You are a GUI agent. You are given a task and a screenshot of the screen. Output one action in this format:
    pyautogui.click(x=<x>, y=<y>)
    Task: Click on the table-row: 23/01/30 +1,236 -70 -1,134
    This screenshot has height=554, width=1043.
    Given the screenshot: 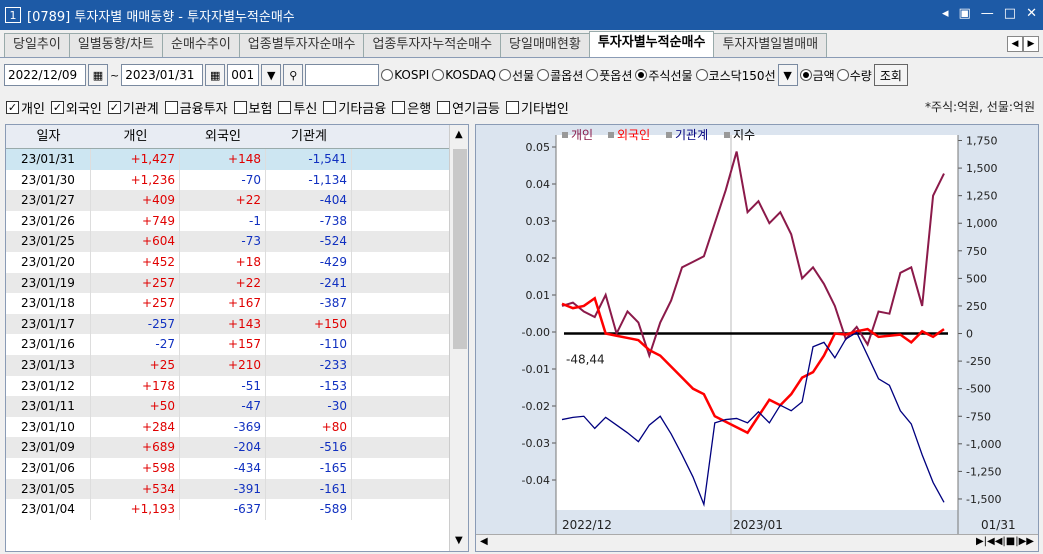 What is the action you would take?
    pyautogui.click(x=237, y=180)
    